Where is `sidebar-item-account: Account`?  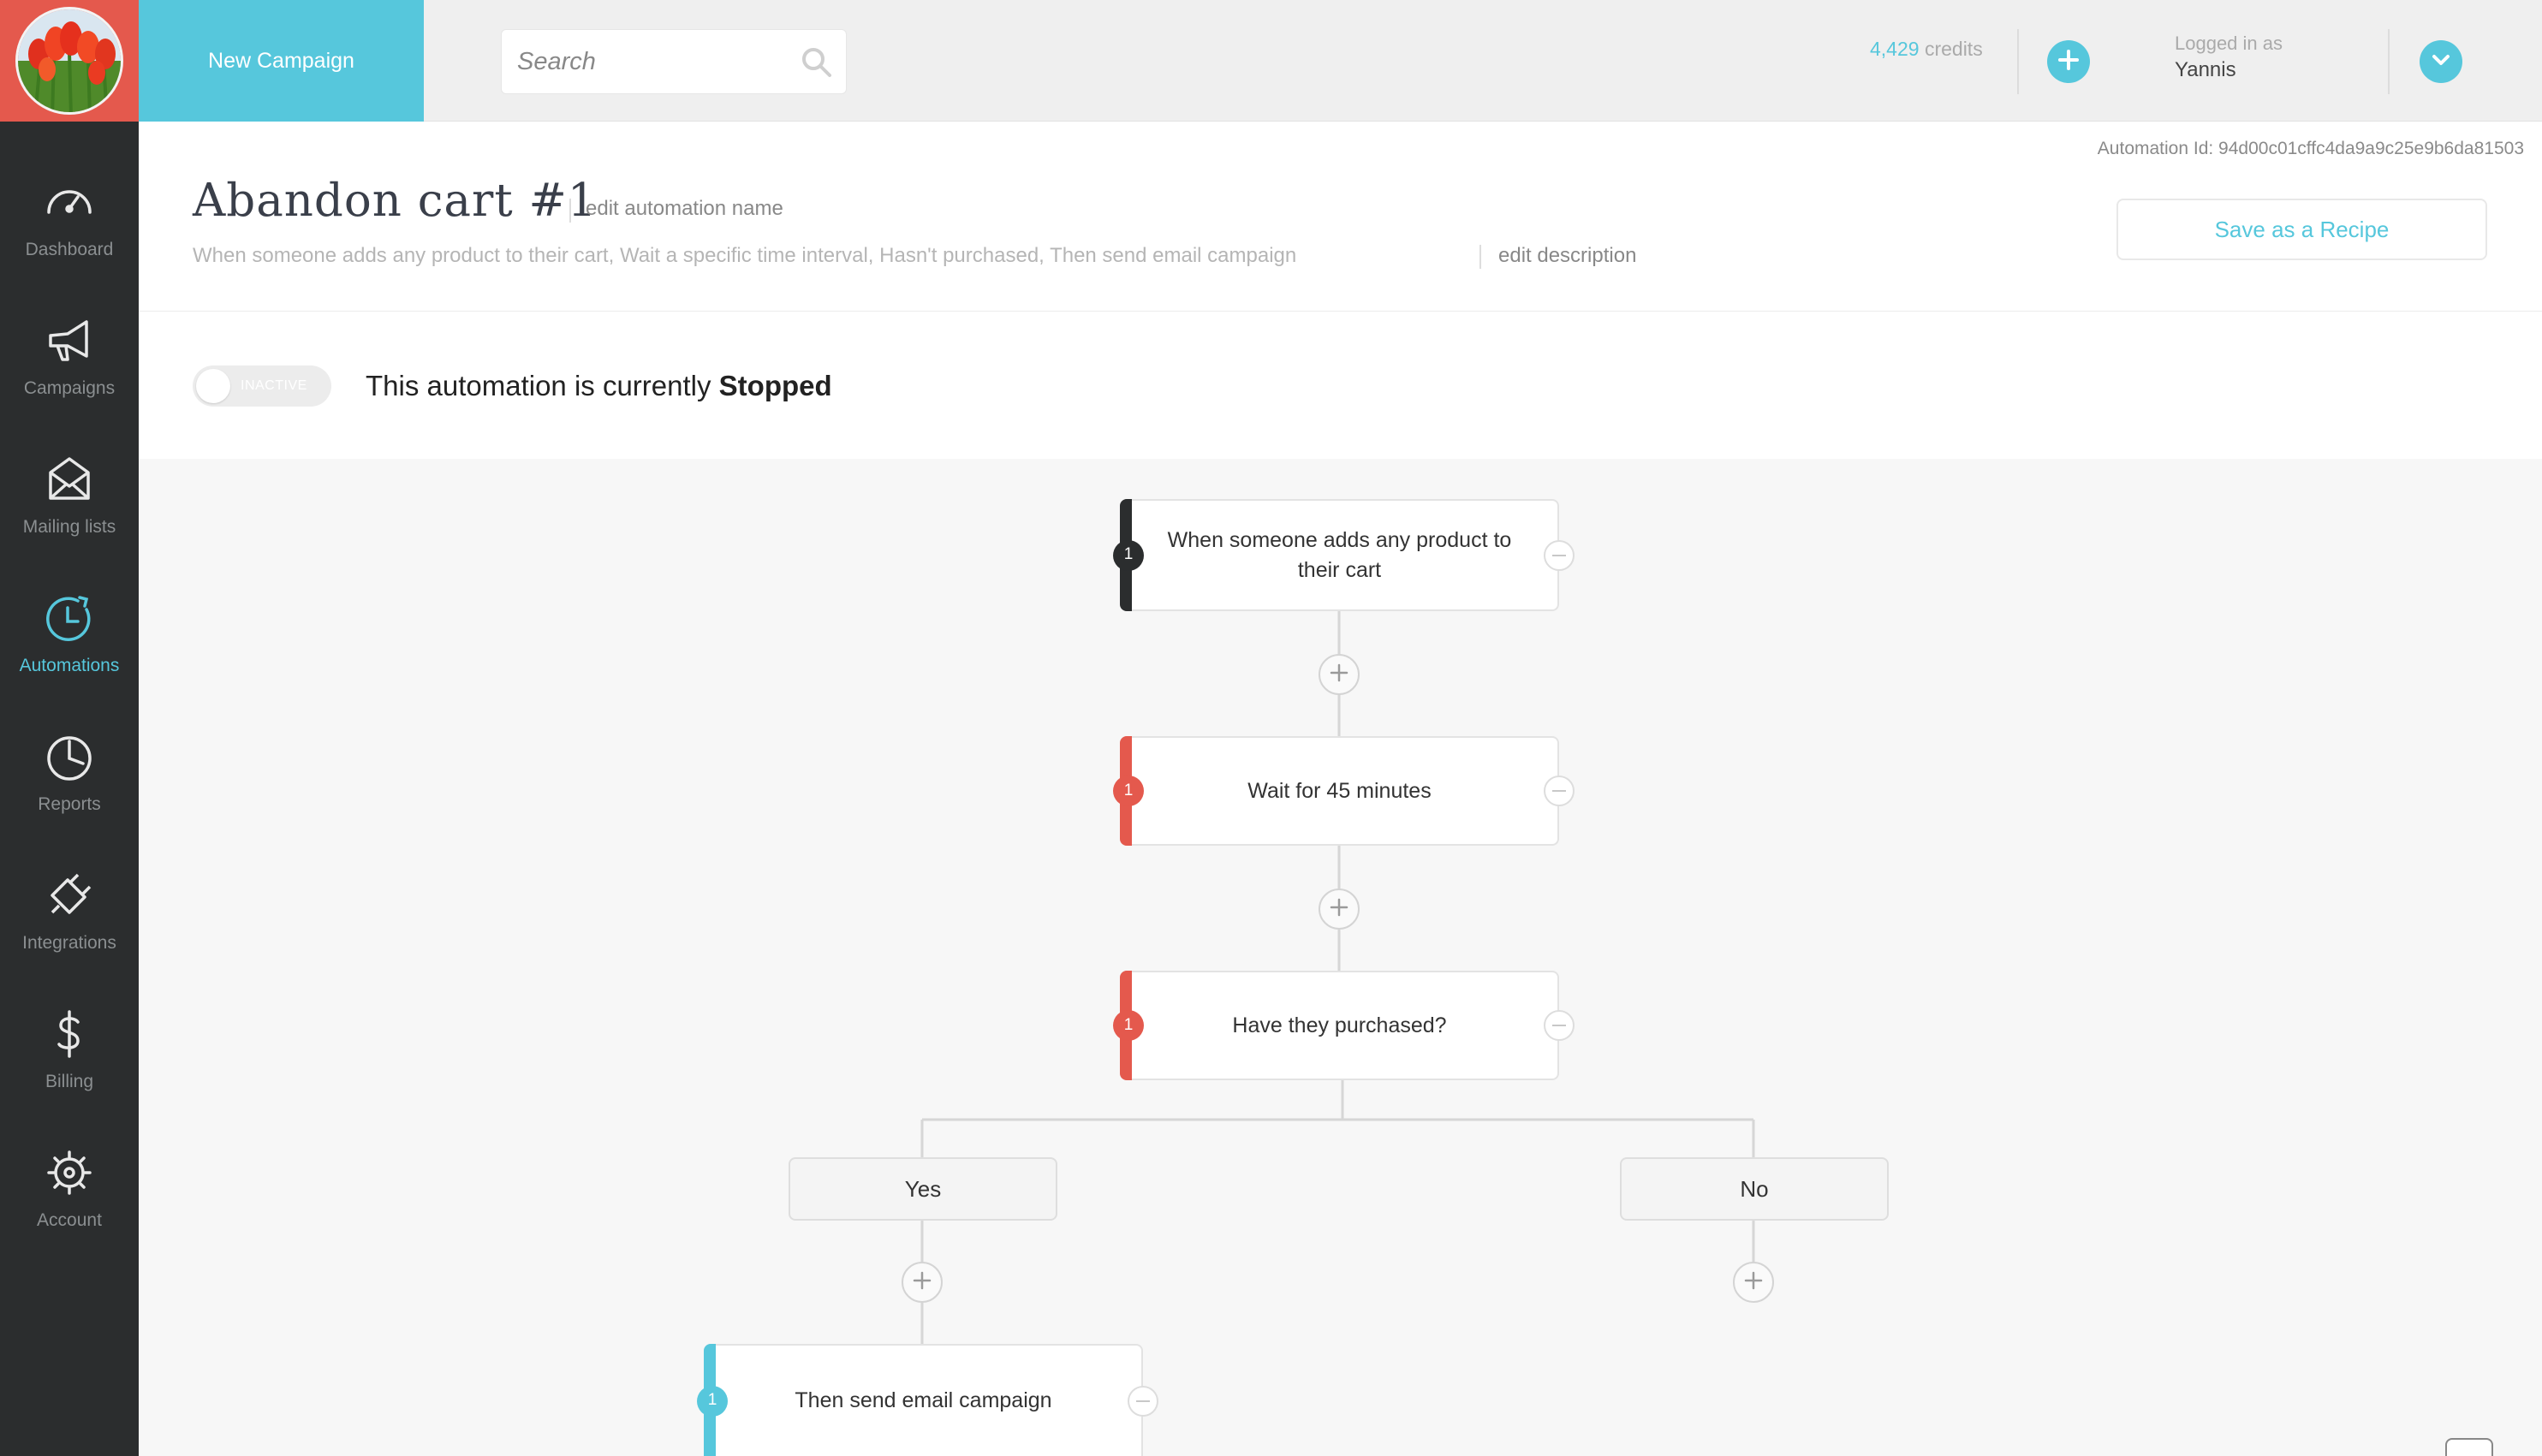
sidebar-item-account: Account is located at coordinates (69, 1178).